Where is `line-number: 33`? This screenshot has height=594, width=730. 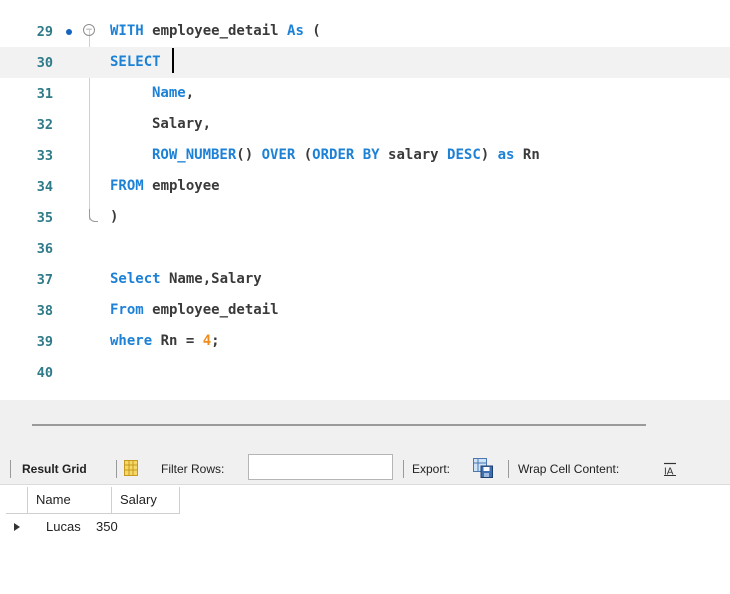 line-number: 33 is located at coordinates (44, 156).